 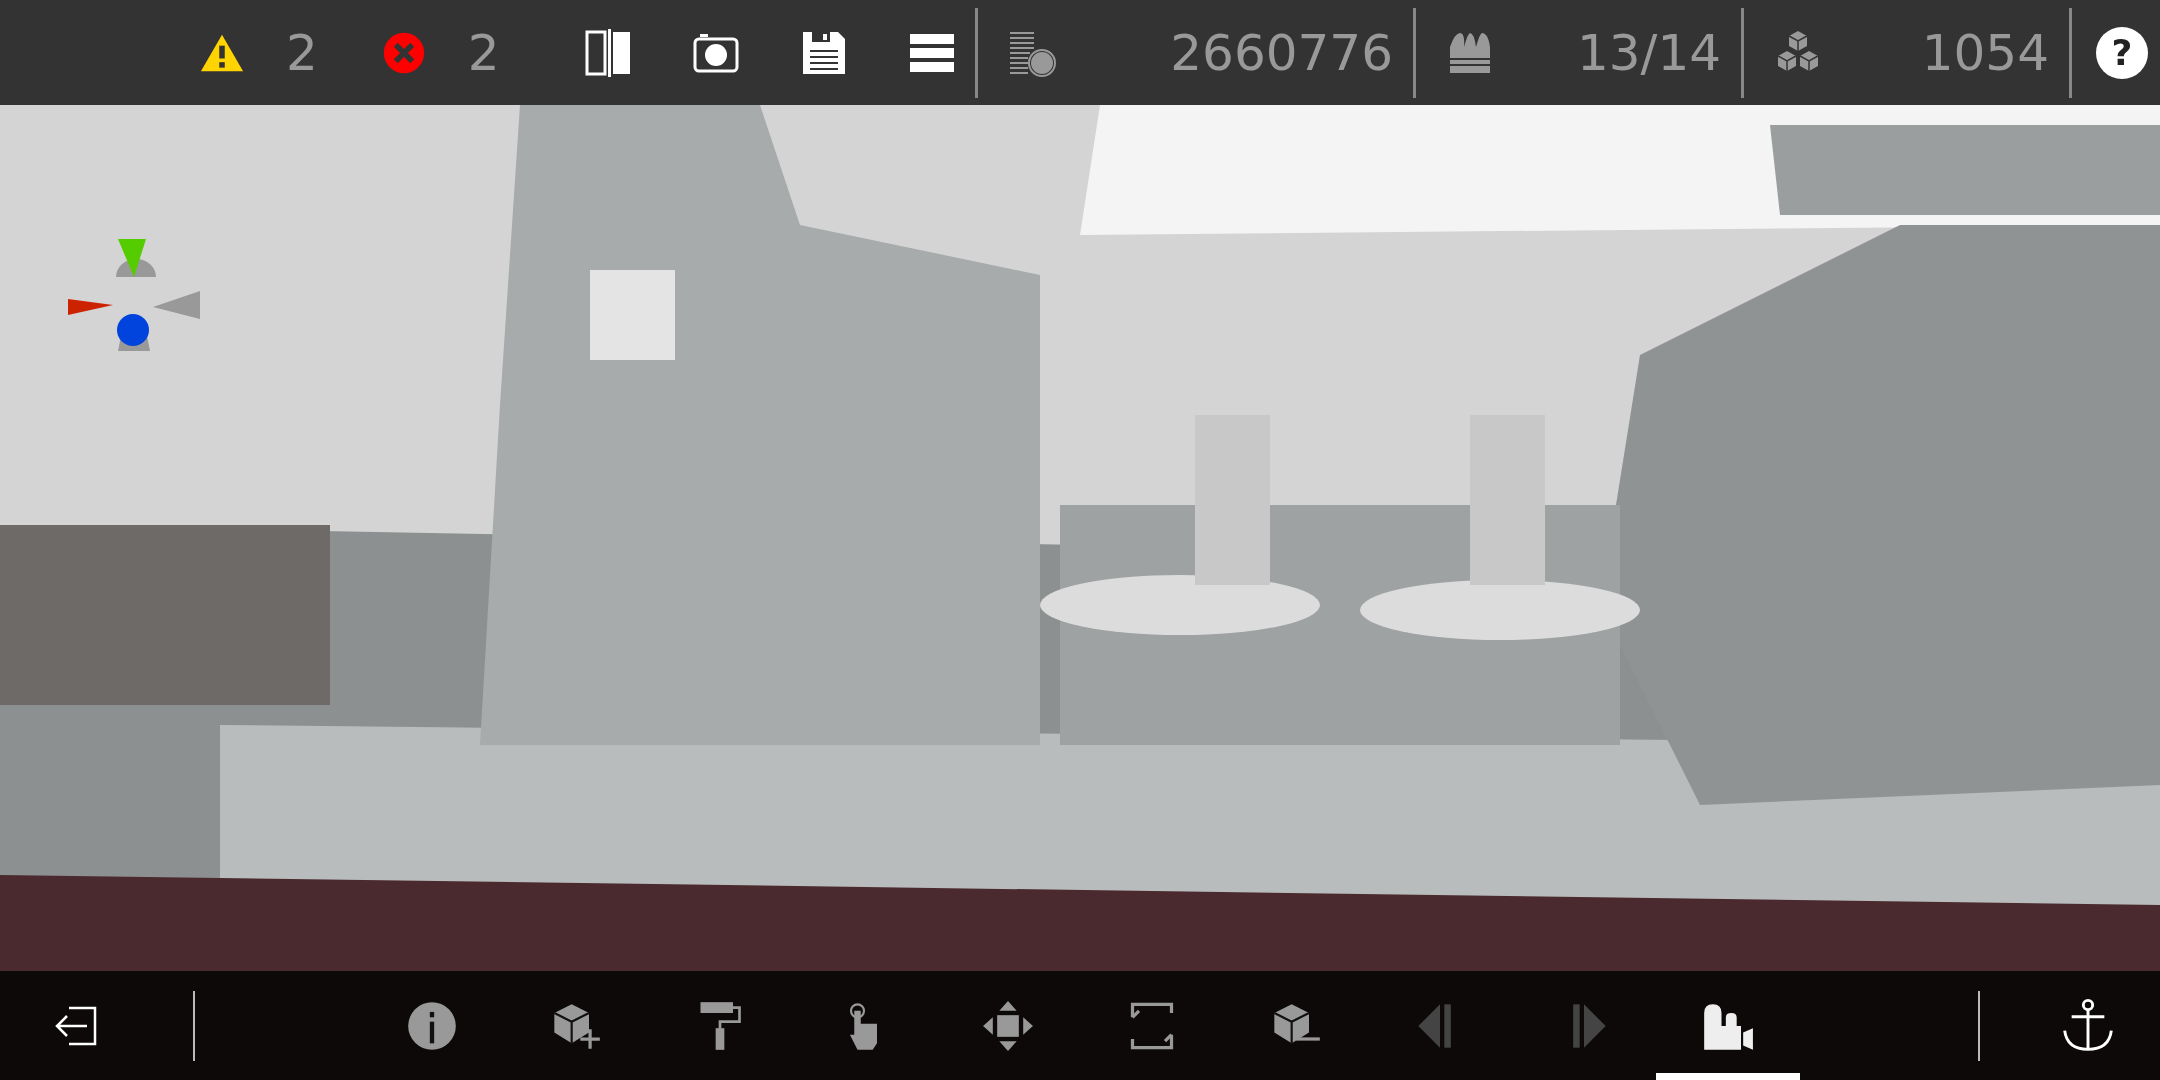 I want to click on info-icon, so click(x=432, y=1025).